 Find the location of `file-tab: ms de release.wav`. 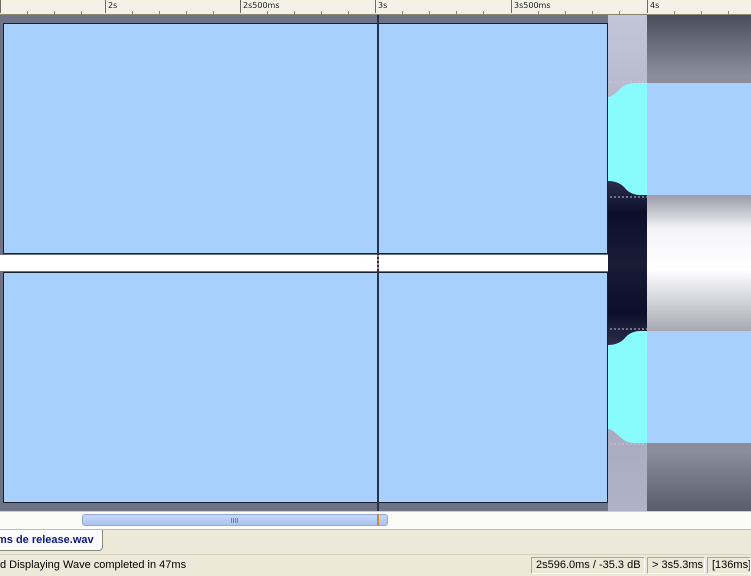

file-tab: ms de release.wav is located at coordinates (51, 540).